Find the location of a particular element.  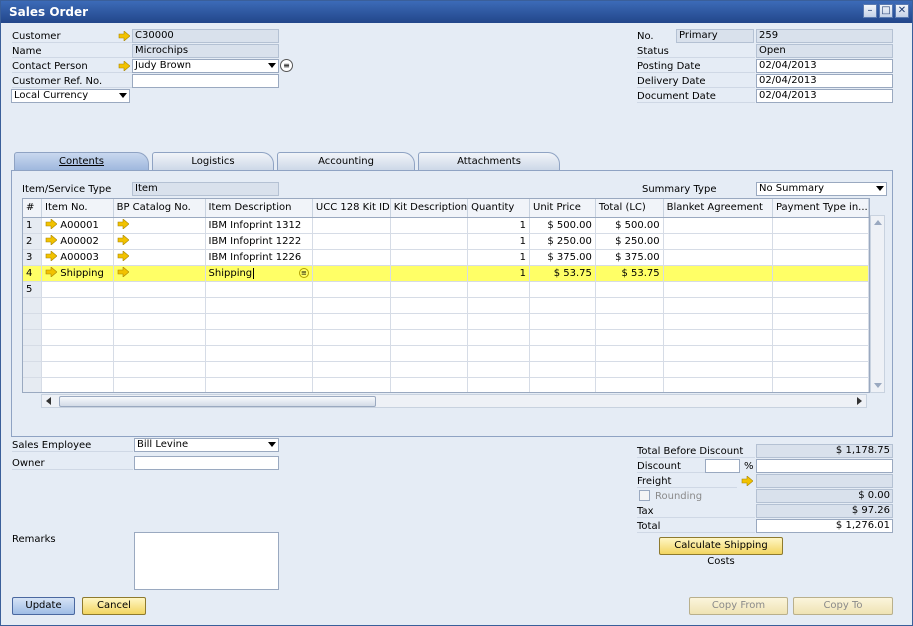

currency-select: Local Currency is located at coordinates (70, 96).